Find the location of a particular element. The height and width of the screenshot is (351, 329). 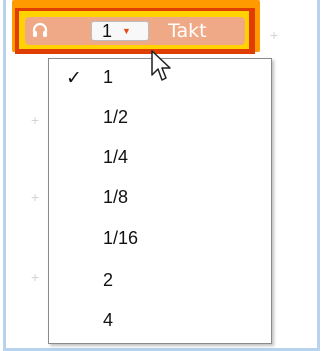

workspace-frame-left is located at coordinates (4, 175).